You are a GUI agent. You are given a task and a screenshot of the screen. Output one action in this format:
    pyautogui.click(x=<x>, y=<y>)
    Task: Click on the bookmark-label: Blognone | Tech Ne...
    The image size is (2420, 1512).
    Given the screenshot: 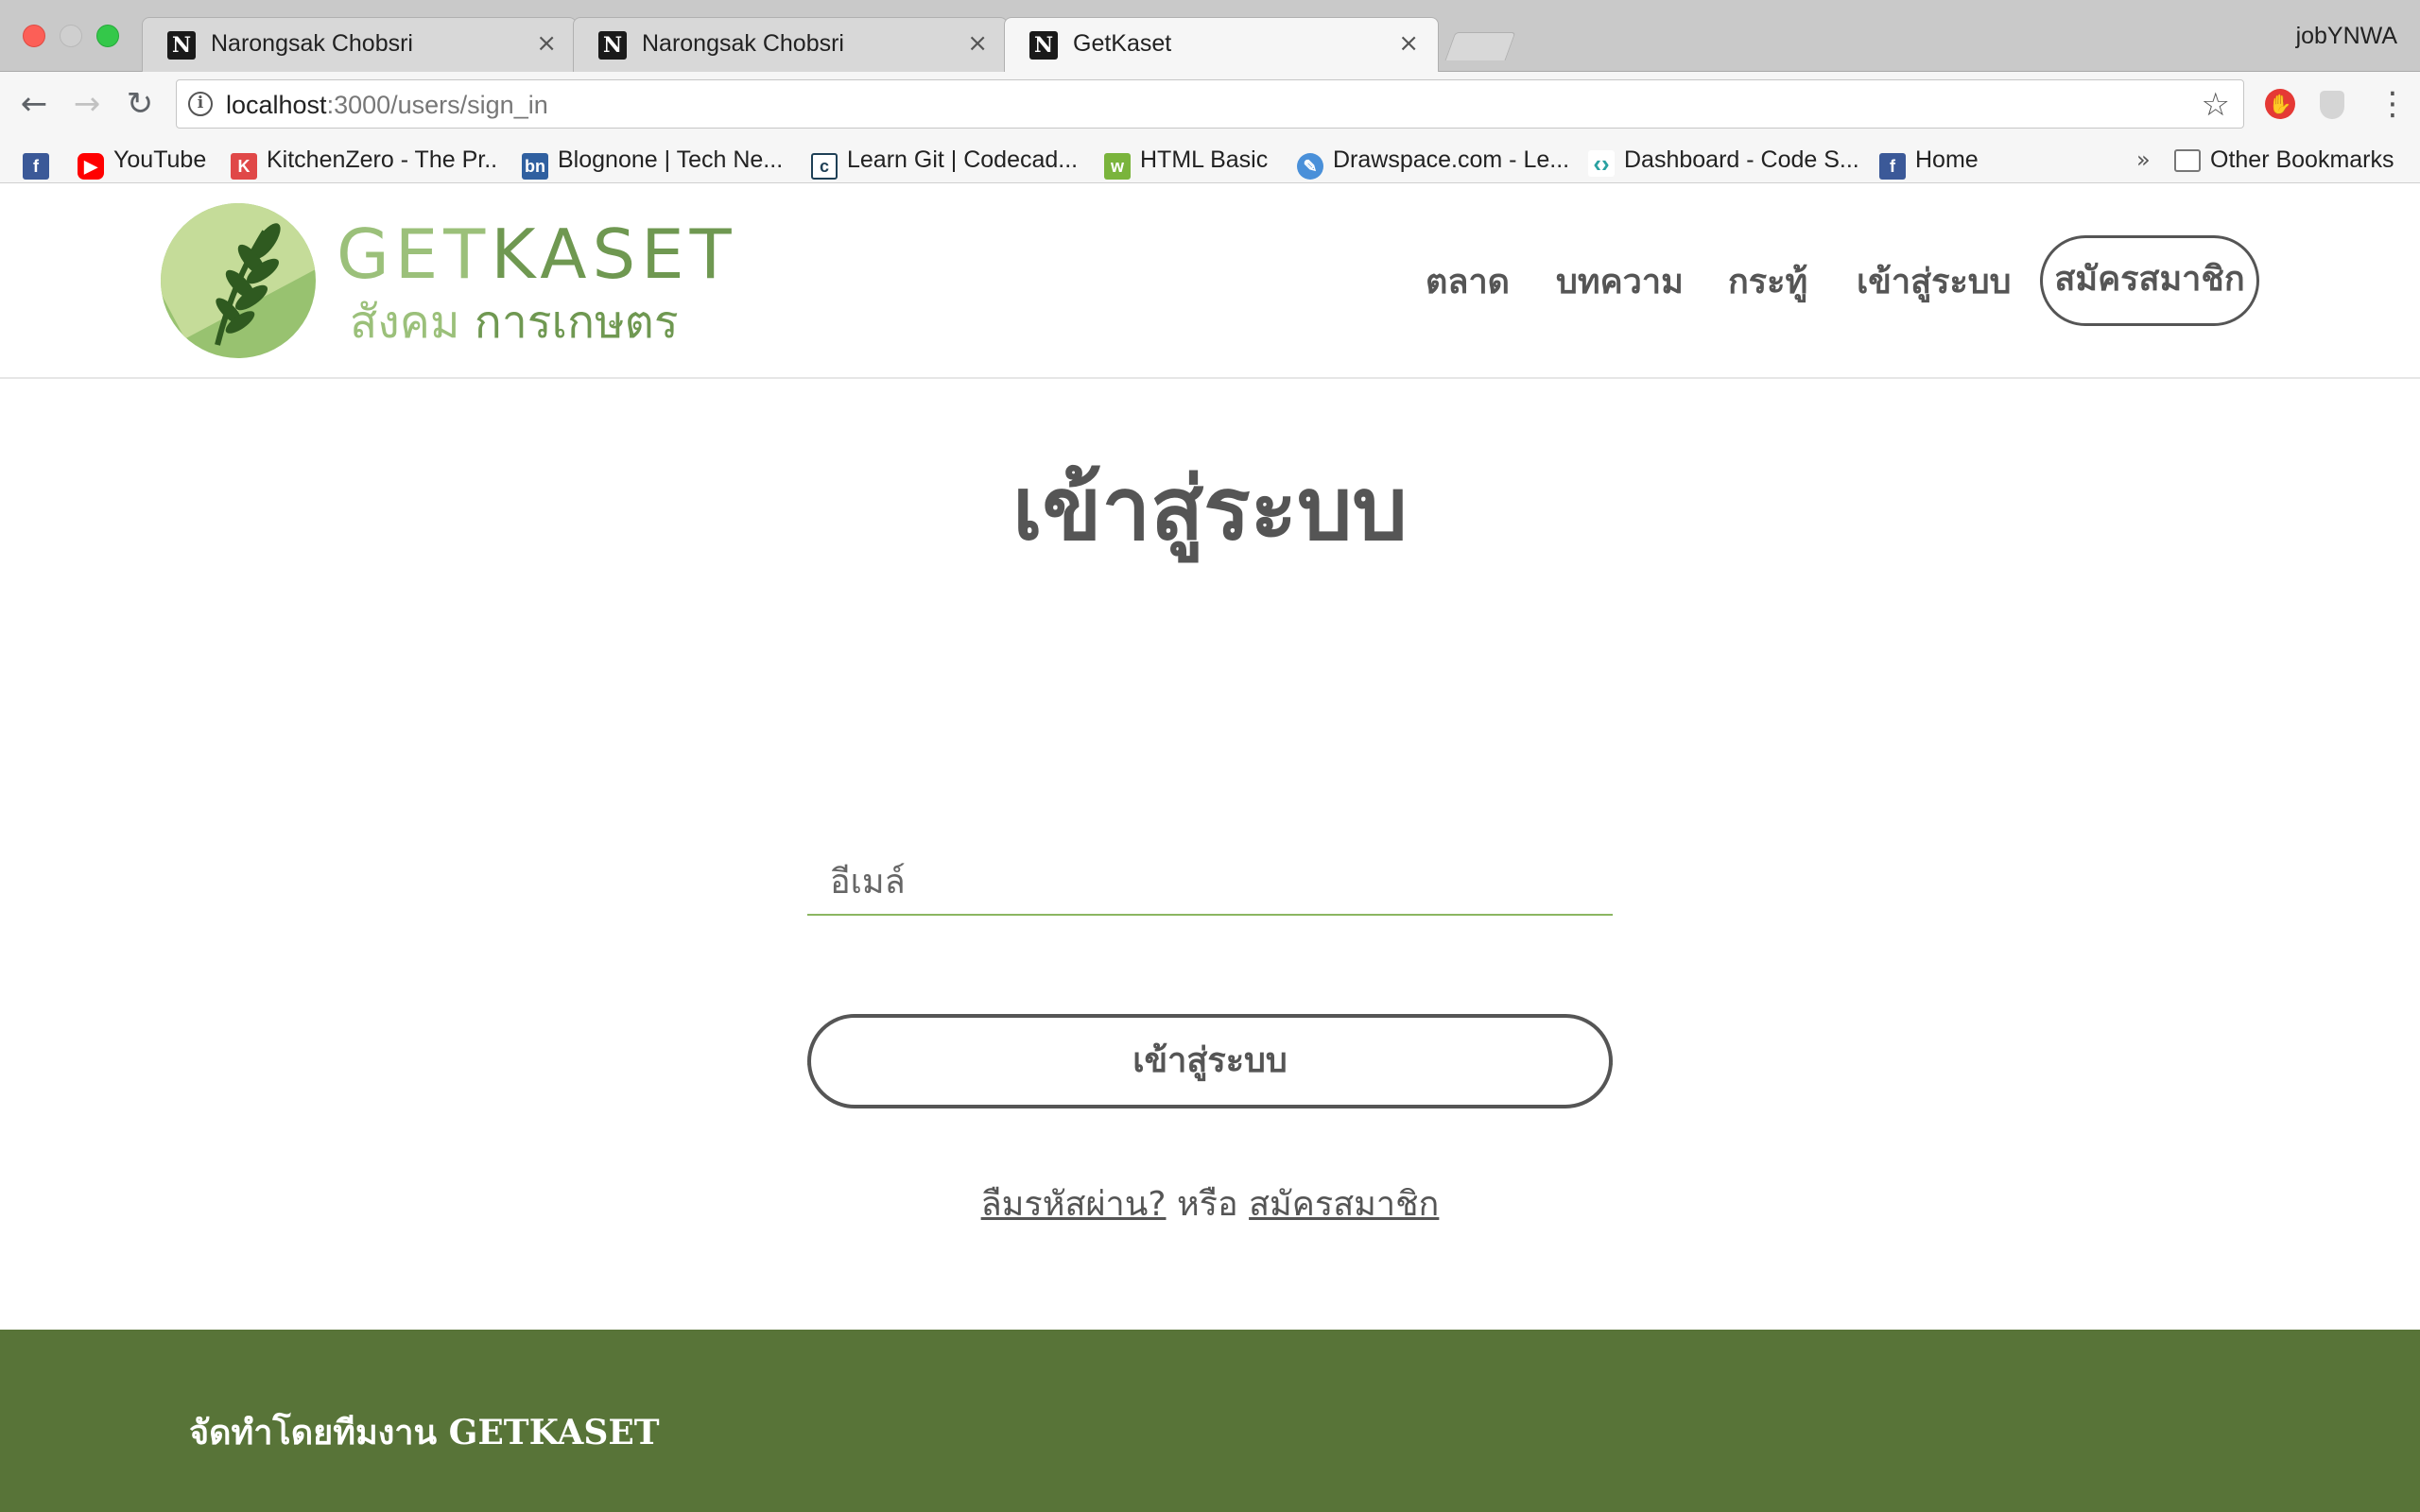 What is the action you would take?
    pyautogui.click(x=671, y=159)
    